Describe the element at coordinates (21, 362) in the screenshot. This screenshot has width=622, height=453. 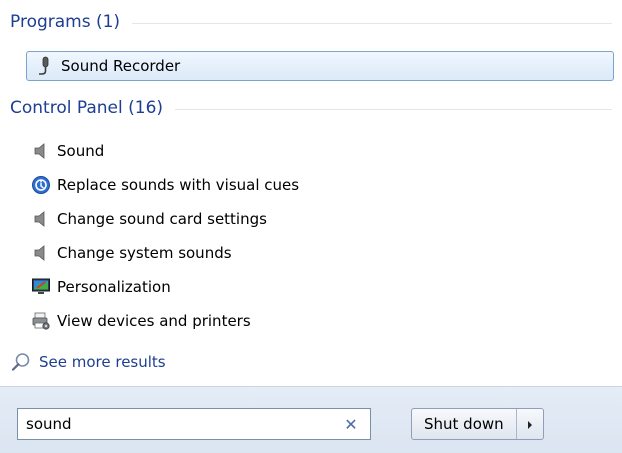
I see `search-icon` at that location.